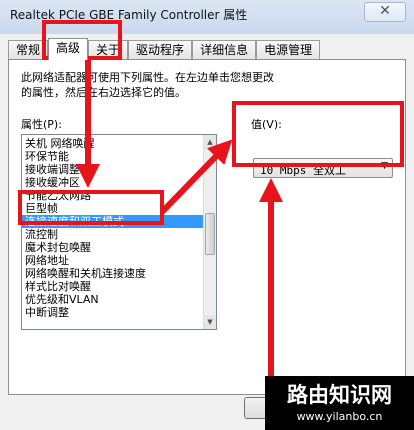 The height and width of the screenshot is (430, 414). What do you see at coordinates (113, 247) in the screenshot?
I see `list-item: 魔术封包唤醒` at bounding box center [113, 247].